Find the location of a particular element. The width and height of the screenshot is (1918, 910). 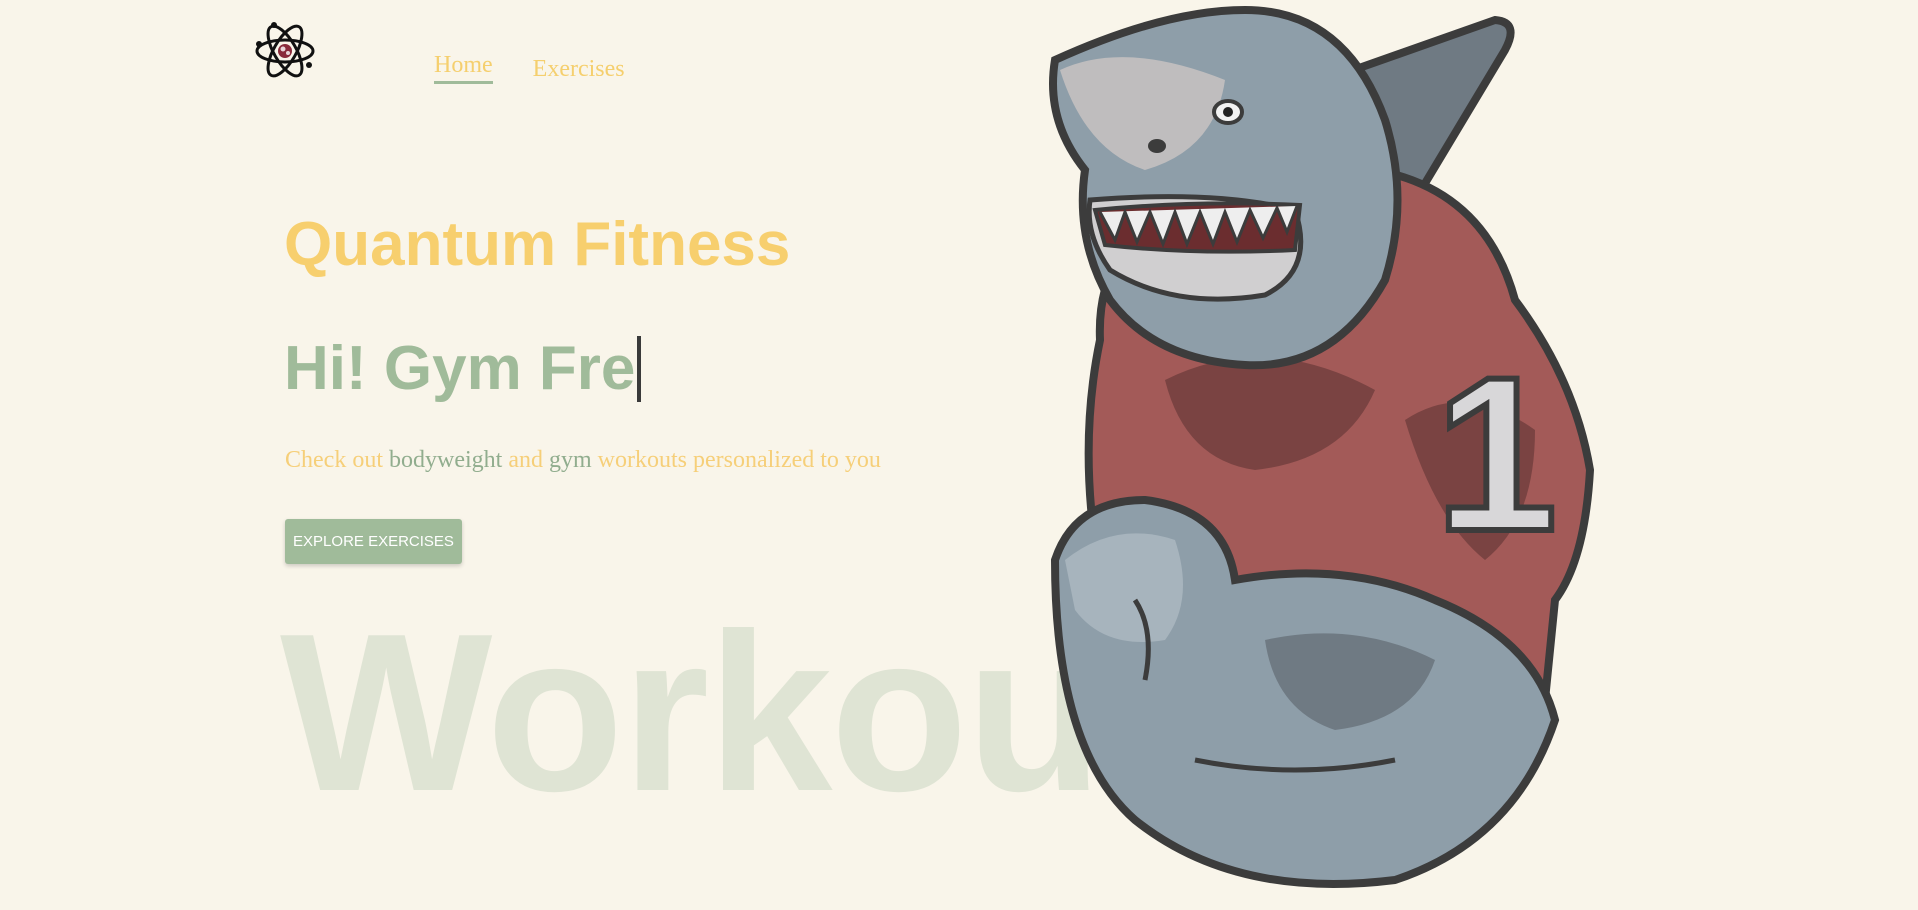

main-nav: Home Exercises is located at coordinates (529, 68).